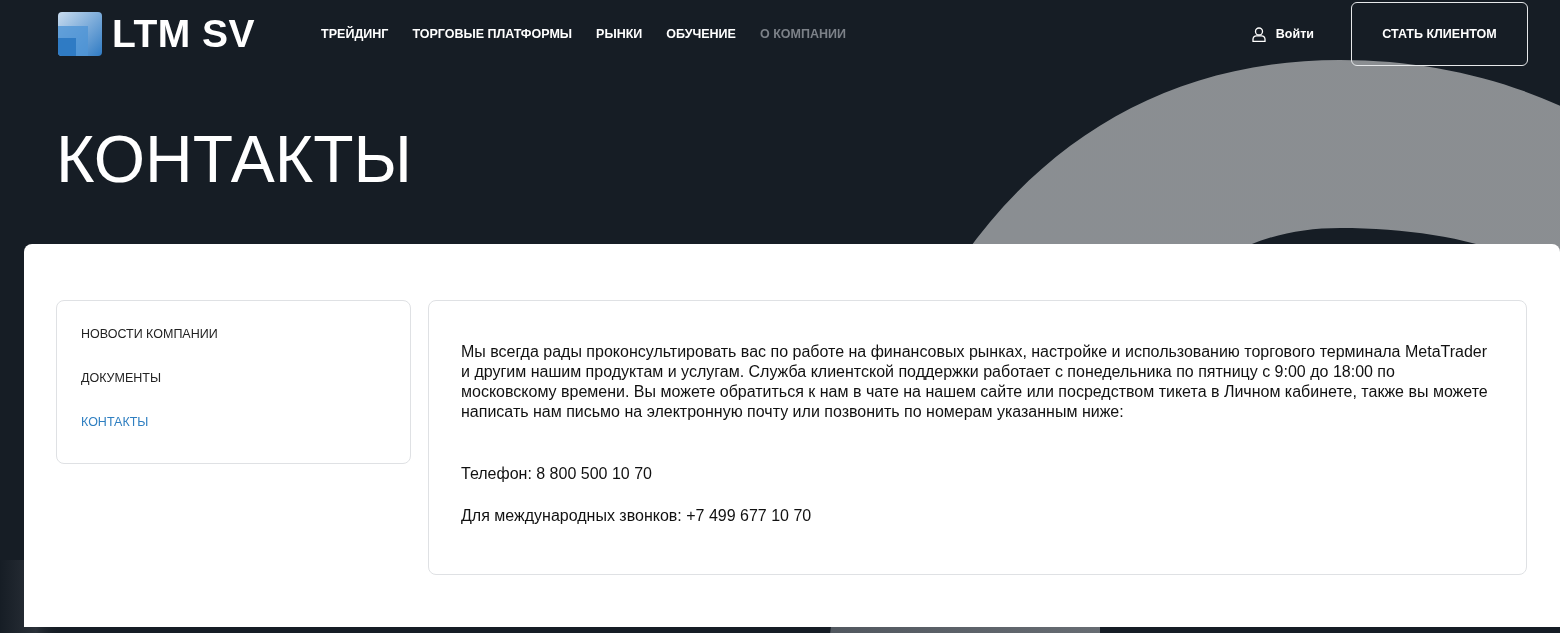 The height and width of the screenshot is (633, 1560). What do you see at coordinates (184, 34) in the screenshot?
I see `logo-text: LTM SV` at bounding box center [184, 34].